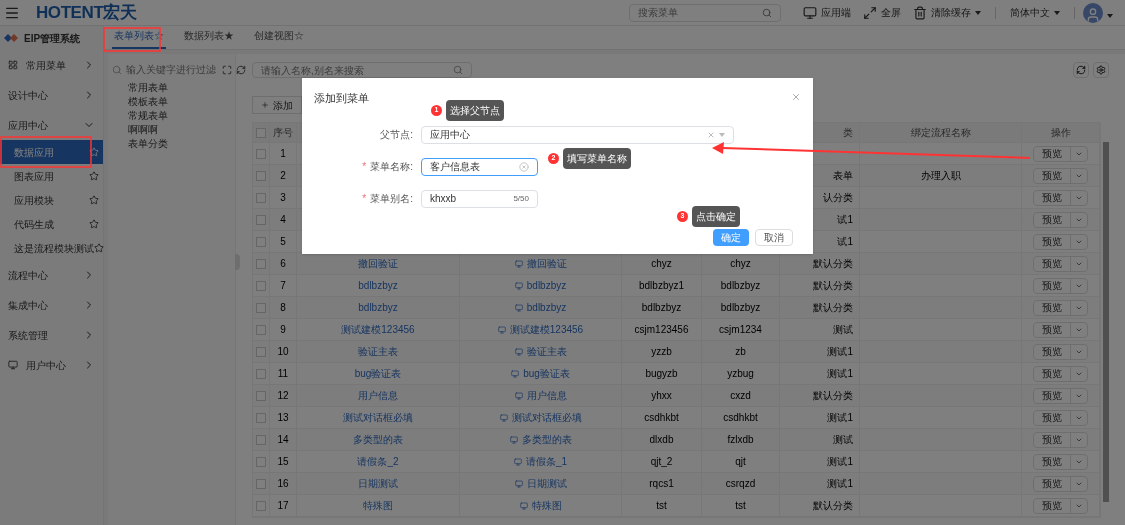 The width and height of the screenshot is (1125, 525). I want to click on form-link: 多类型的表, so click(378, 439).